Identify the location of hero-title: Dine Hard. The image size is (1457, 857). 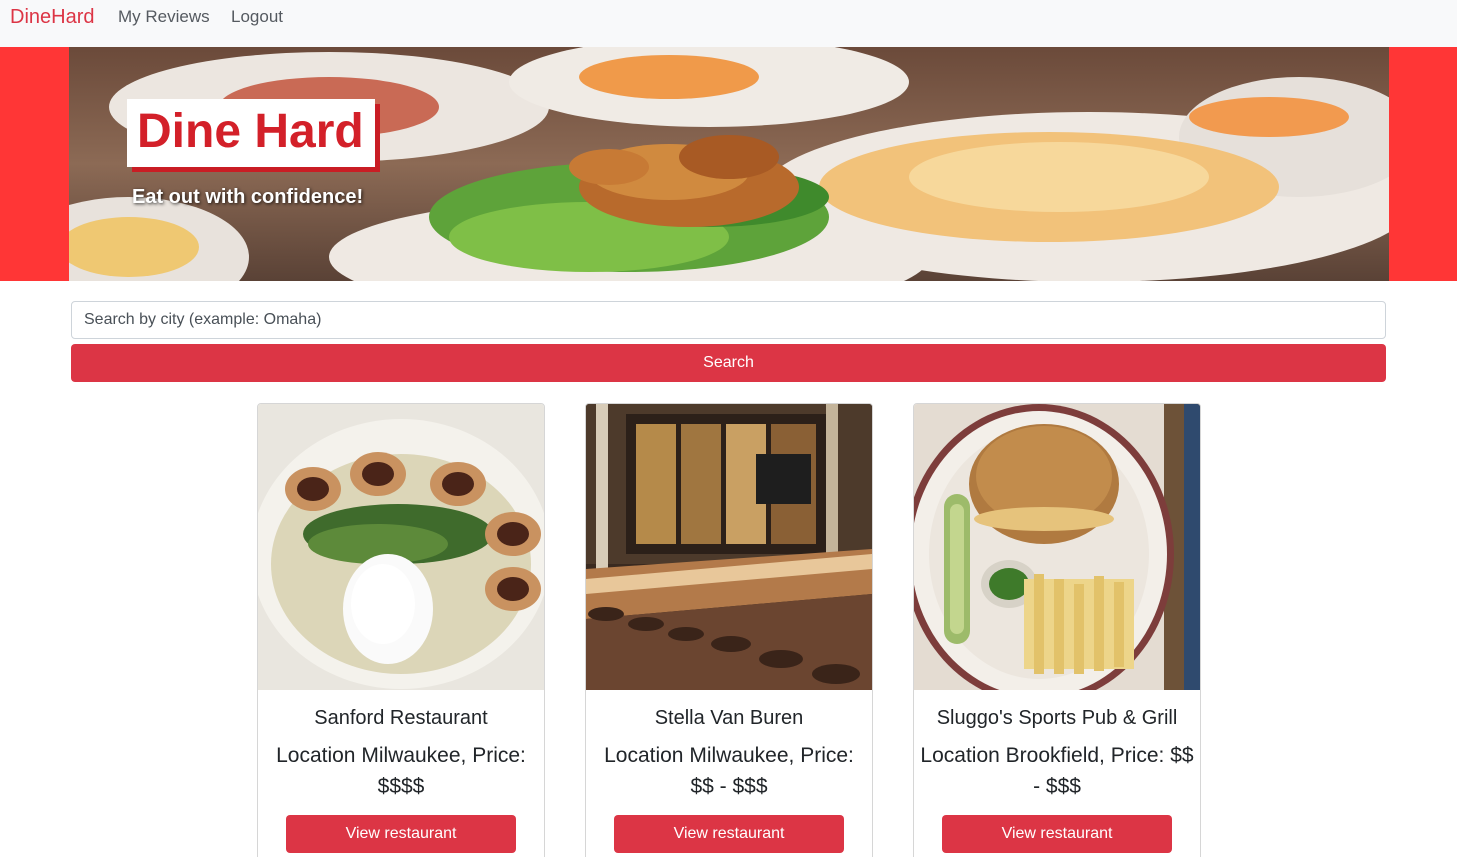
(250, 131).